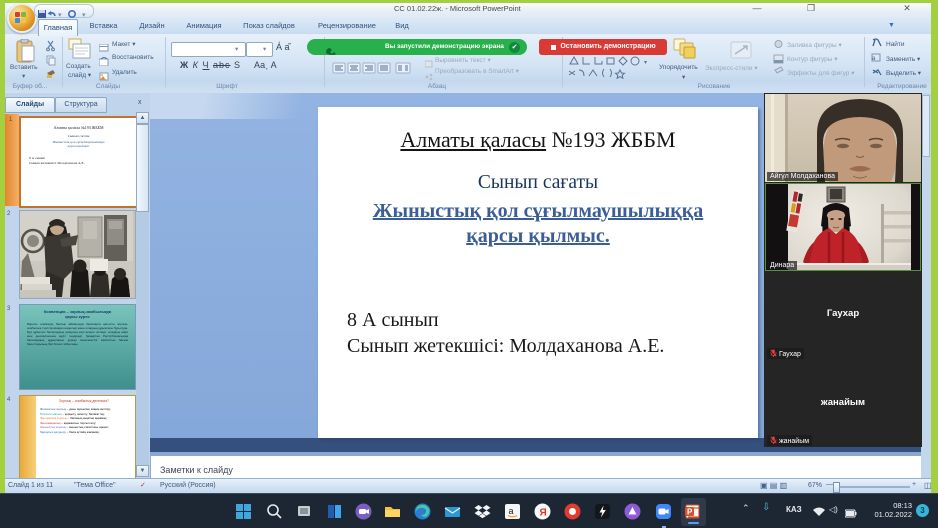 Image resolution: width=938 pixels, height=528 pixels. What do you see at coordinates (543, 513) in the screenshot?
I see `svg-text: Я` at bounding box center [543, 513].